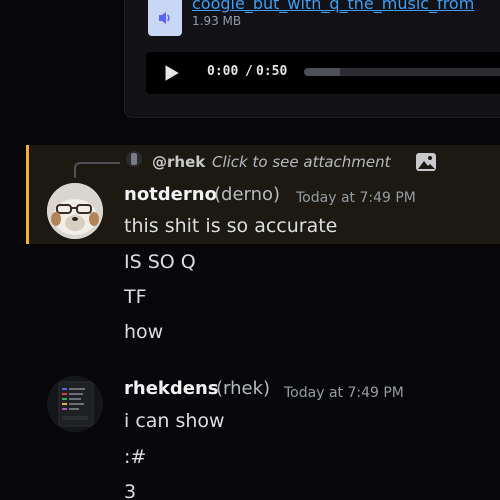 The height and width of the screenshot is (500, 500). What do you see at coordinates (217, 21) in the screenshot?
I see `attachment-file-size: 1.93 MB` at bounding box center [217, 21].